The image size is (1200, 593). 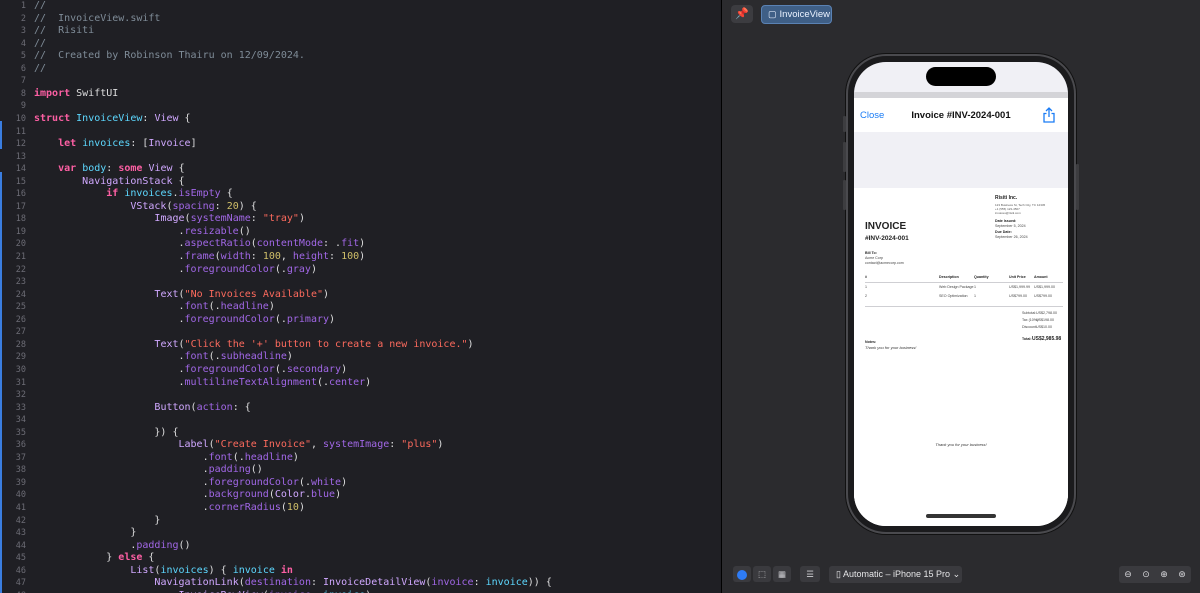 What do you see at coordinates (742, 574) in the screenshot?
I see `live-preview-button` at bounding box center [742, 574].